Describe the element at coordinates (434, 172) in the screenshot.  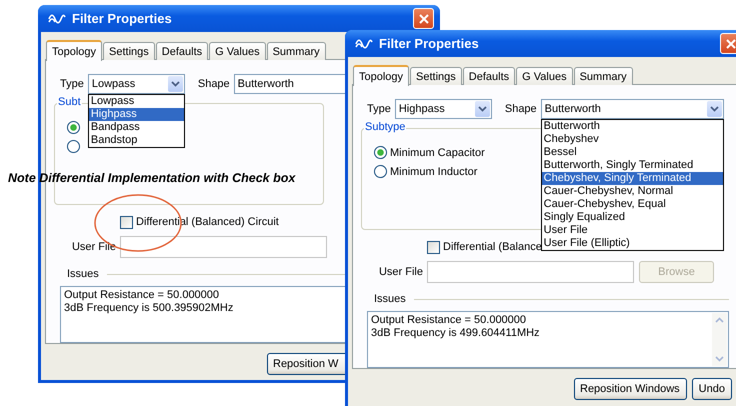
I see `radio-label: Minimum Inductor` at that location.